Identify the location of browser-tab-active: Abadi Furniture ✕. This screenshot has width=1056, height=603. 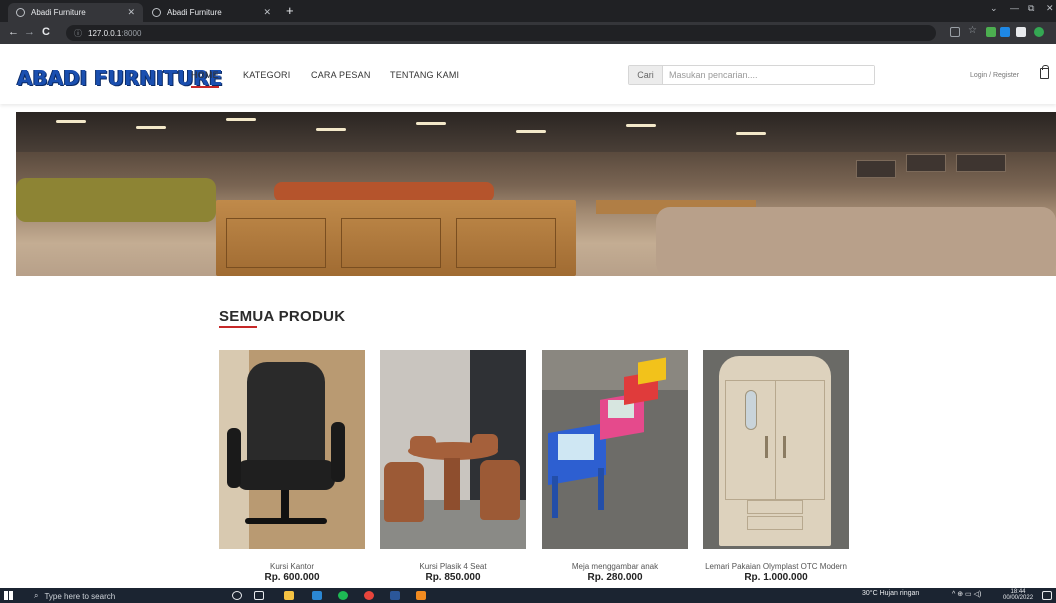
(75, 12).